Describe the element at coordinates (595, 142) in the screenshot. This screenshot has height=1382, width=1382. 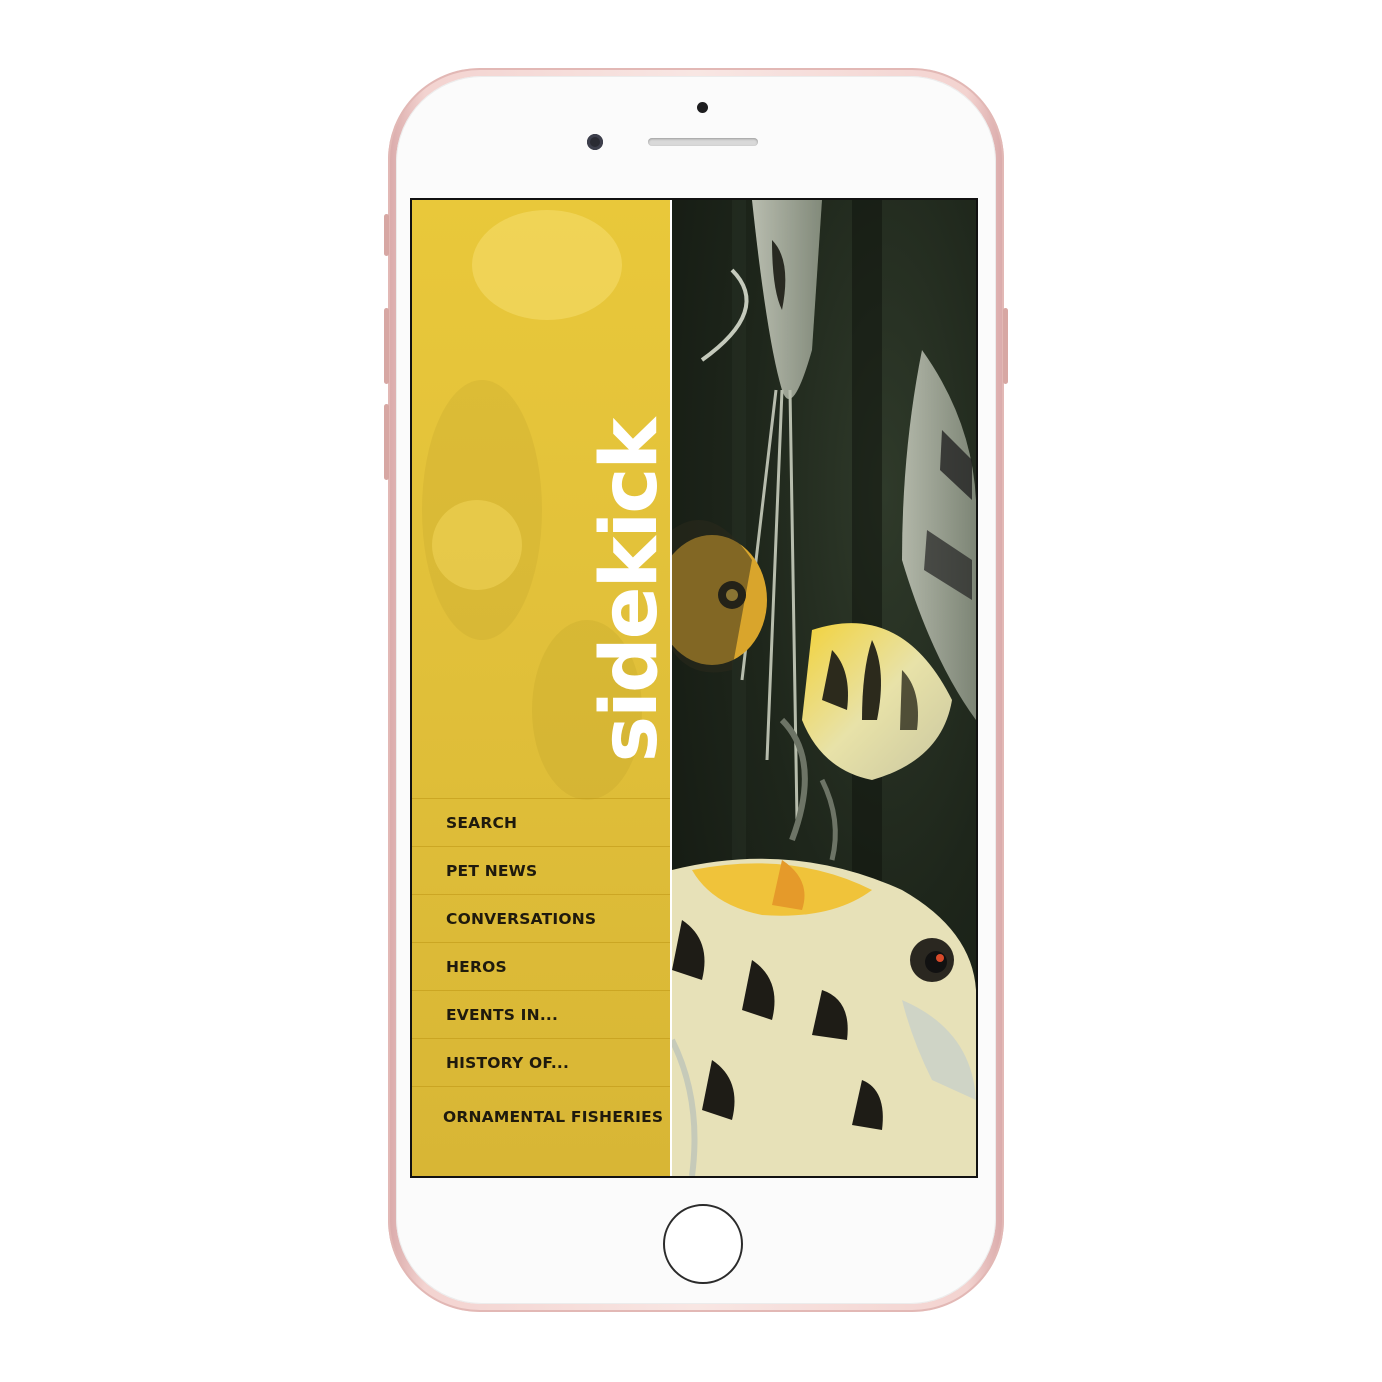
I see `front-camera-icon` at that location.